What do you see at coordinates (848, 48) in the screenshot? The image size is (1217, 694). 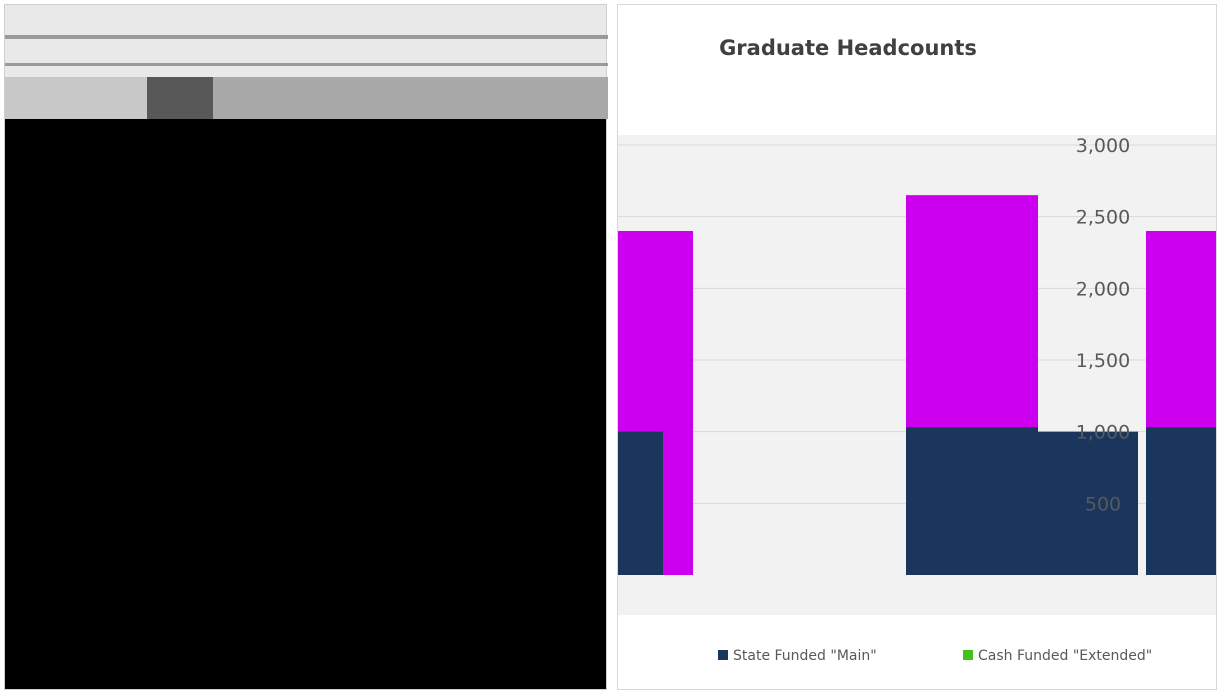 I see `chart-title: Graduate Headcounts` at bounding box center [848, 48].